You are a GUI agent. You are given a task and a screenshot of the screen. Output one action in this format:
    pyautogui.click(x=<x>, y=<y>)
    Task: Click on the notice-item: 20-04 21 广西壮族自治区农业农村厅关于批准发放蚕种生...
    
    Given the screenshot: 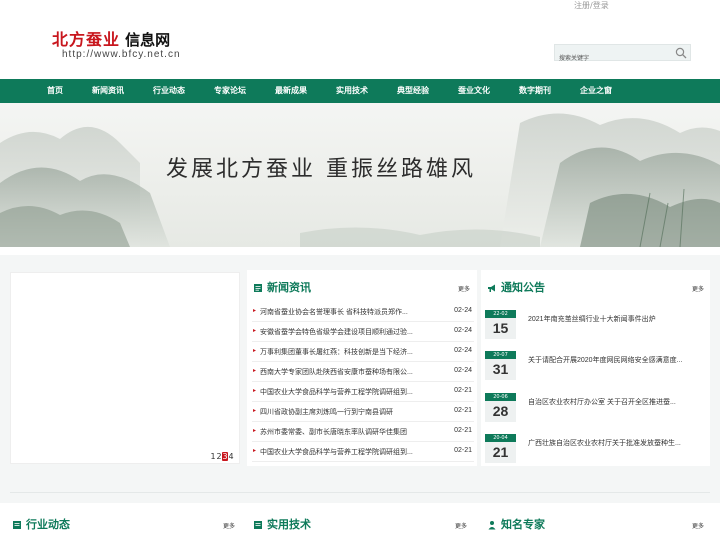 What is the action you would take?
    pyautogui.click(x=595, y=450)
    